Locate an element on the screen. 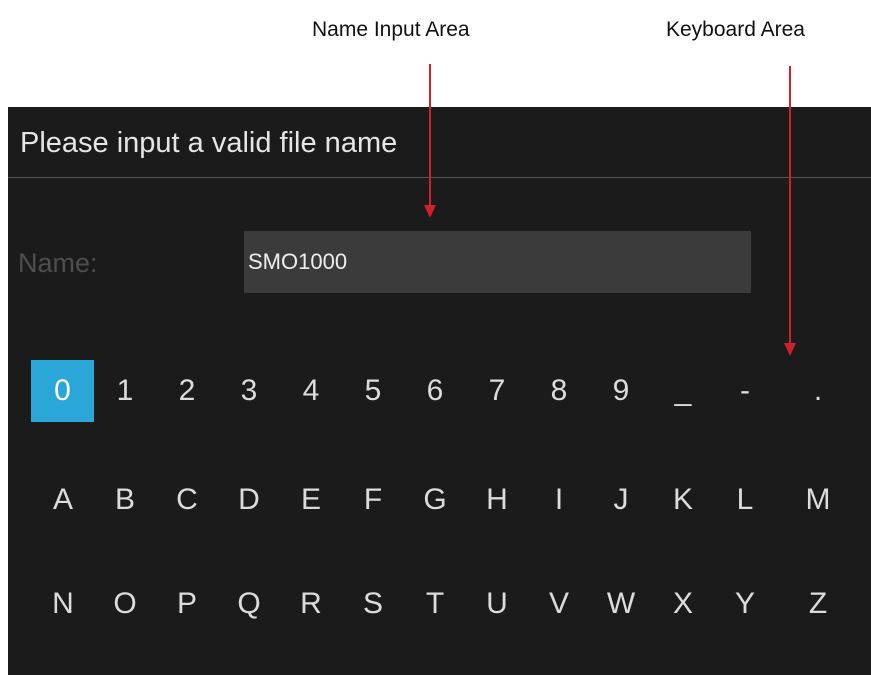 The image size is (871, 675). key-hyphen: - is located at coordinates (745, 391).